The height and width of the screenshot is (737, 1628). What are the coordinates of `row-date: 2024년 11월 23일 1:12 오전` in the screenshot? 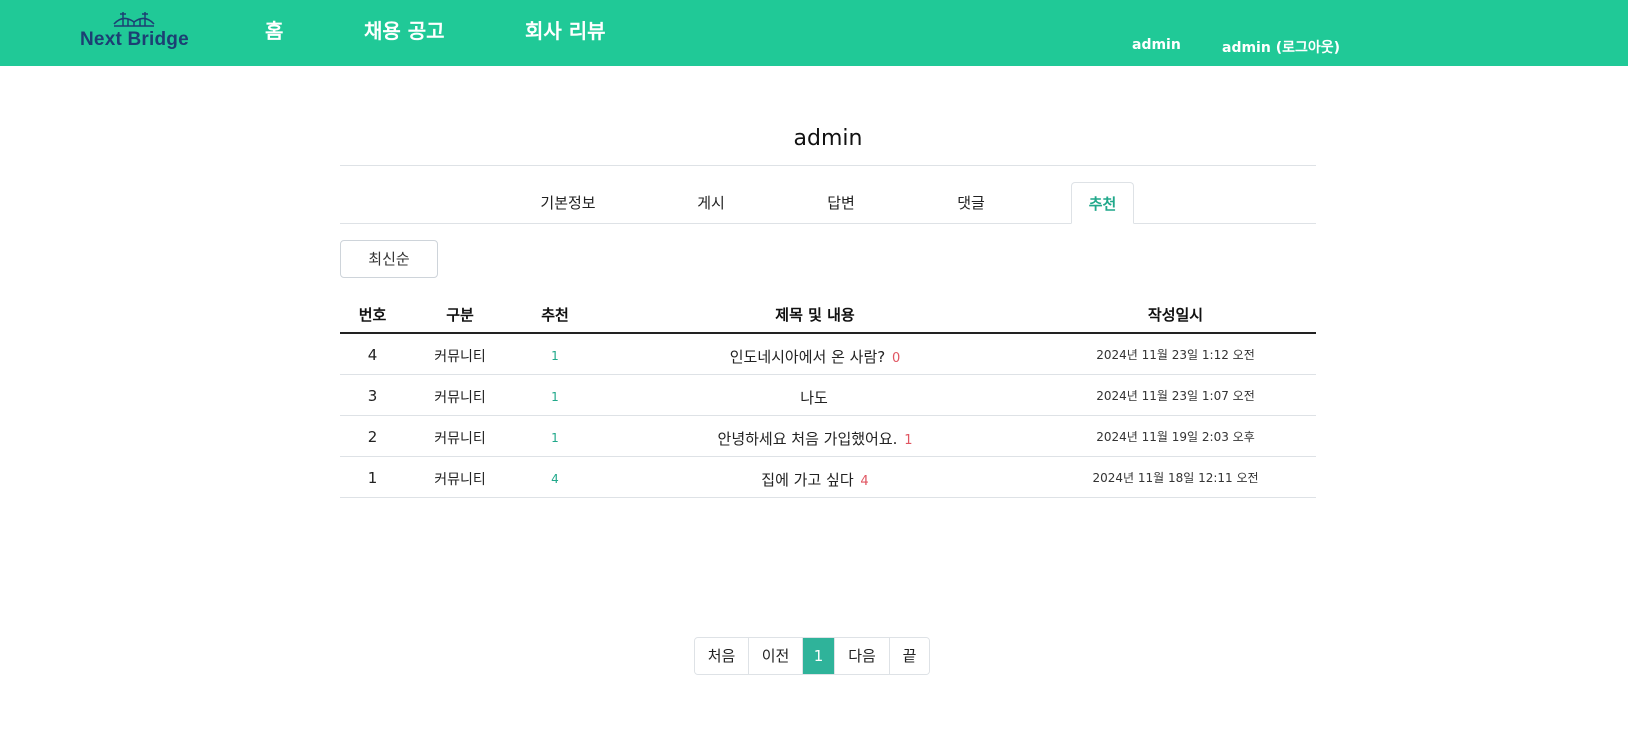 It's located at (1175, 355).